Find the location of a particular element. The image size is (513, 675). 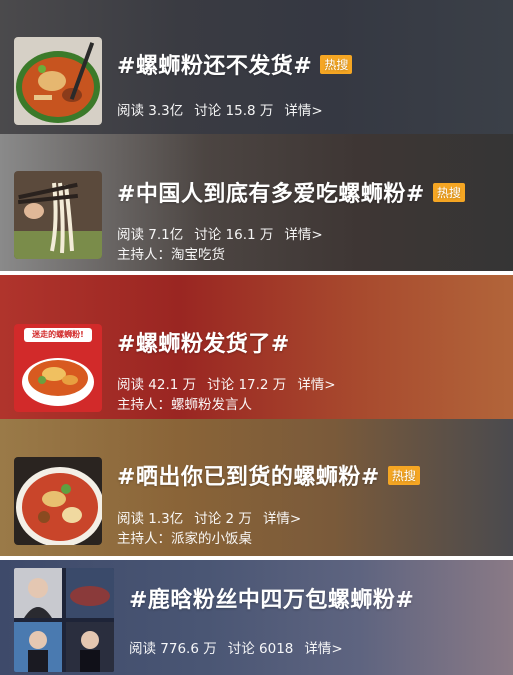

topic-thumbnail: 迷走的螺蛳粉! is located at coordinates (58, 368).